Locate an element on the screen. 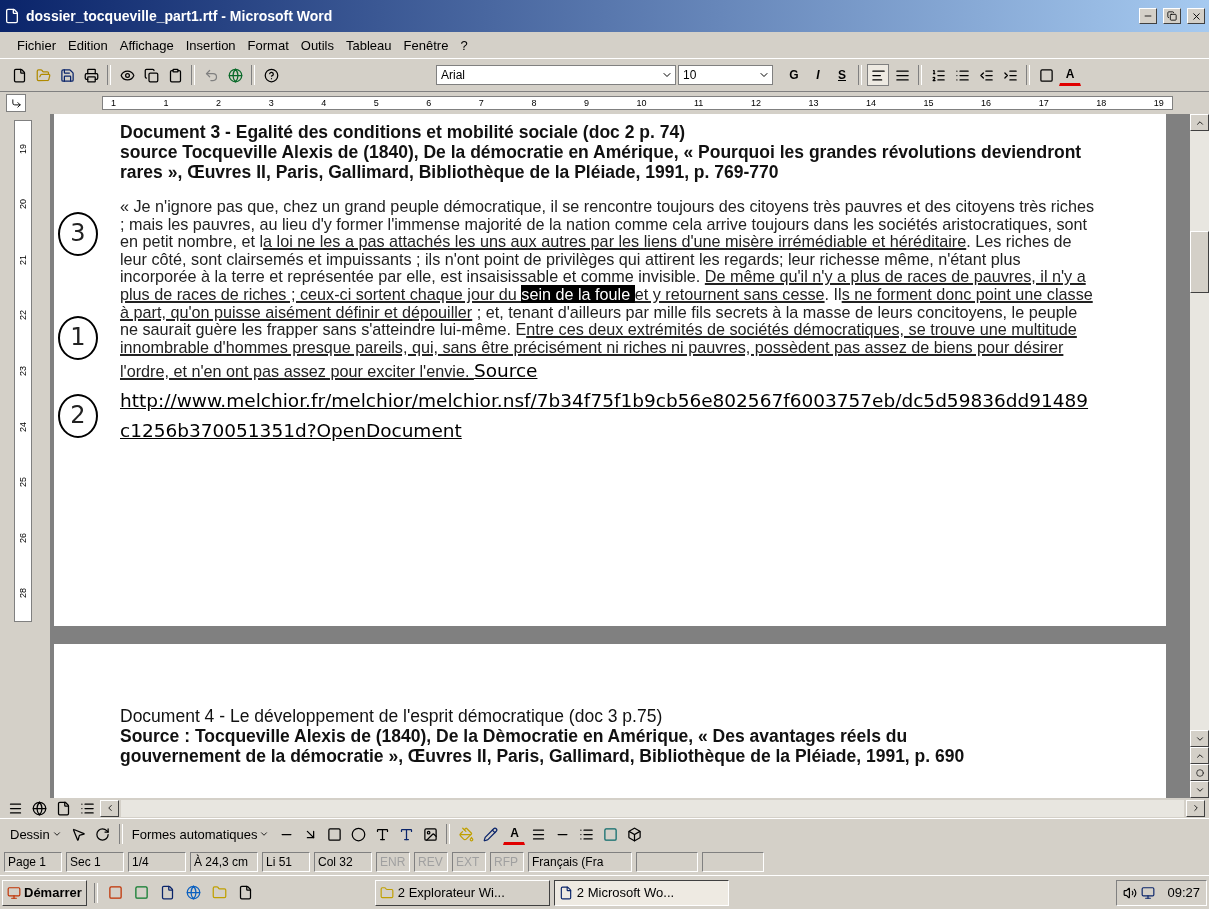 The image size is (1209, 909). web-view-icon is located at coordinates (39, 808).